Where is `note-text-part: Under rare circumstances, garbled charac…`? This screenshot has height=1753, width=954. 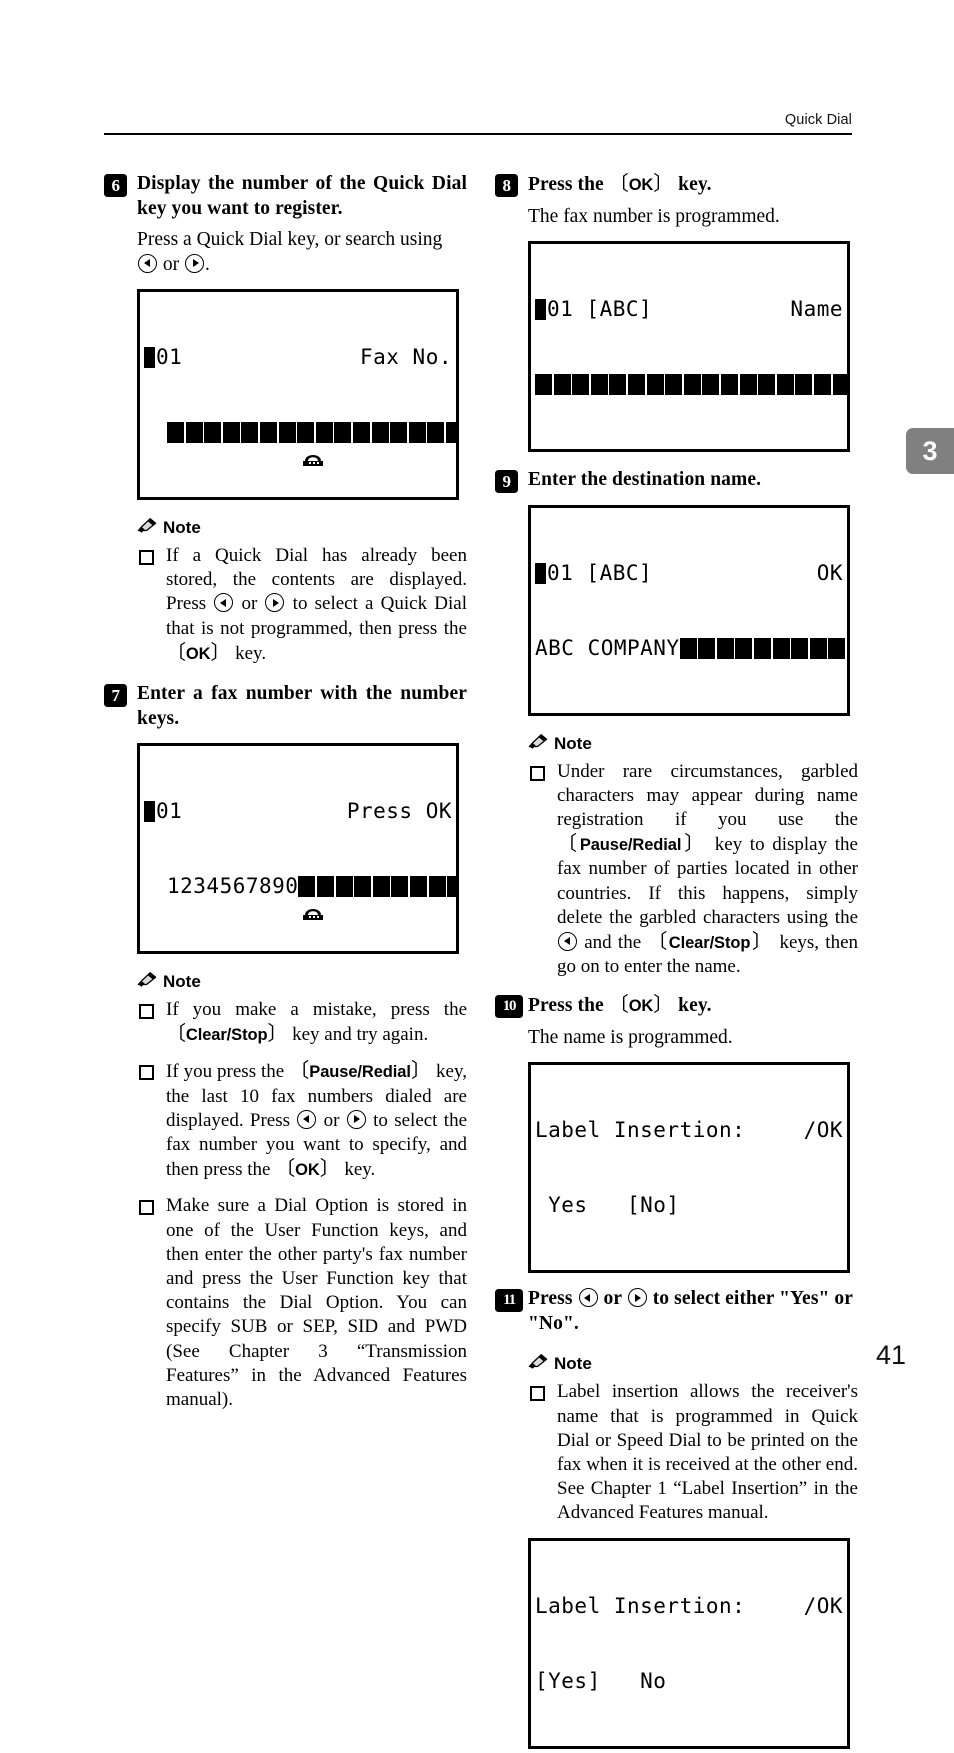 note-text-part: Under rare circumstances, garbled charac… is located at coordinates (707, 795).